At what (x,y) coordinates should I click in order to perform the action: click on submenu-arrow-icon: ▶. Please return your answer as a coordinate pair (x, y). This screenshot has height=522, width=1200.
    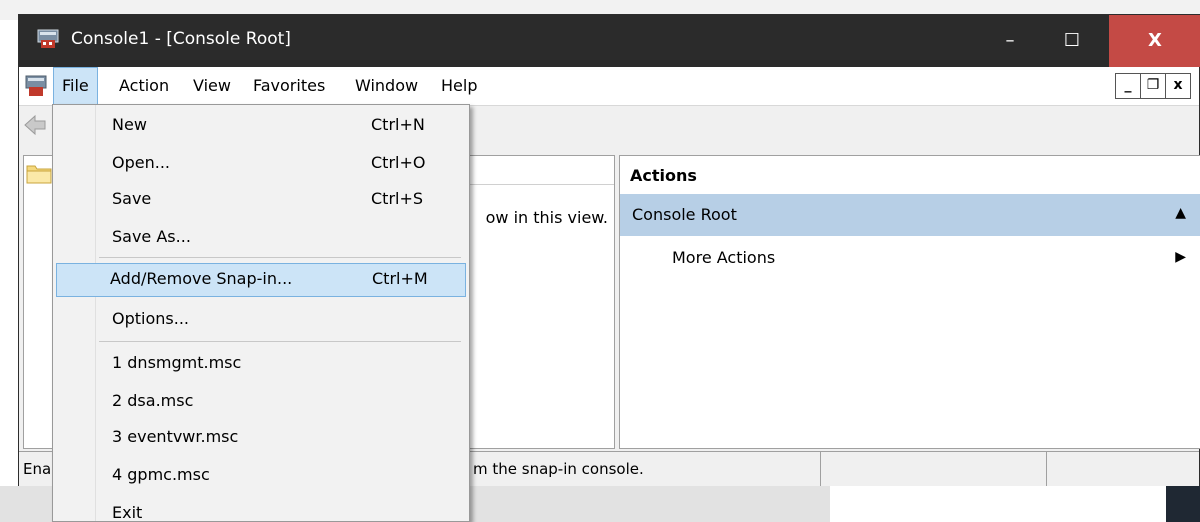
    Looking at the image, I should click on (1180, 257).